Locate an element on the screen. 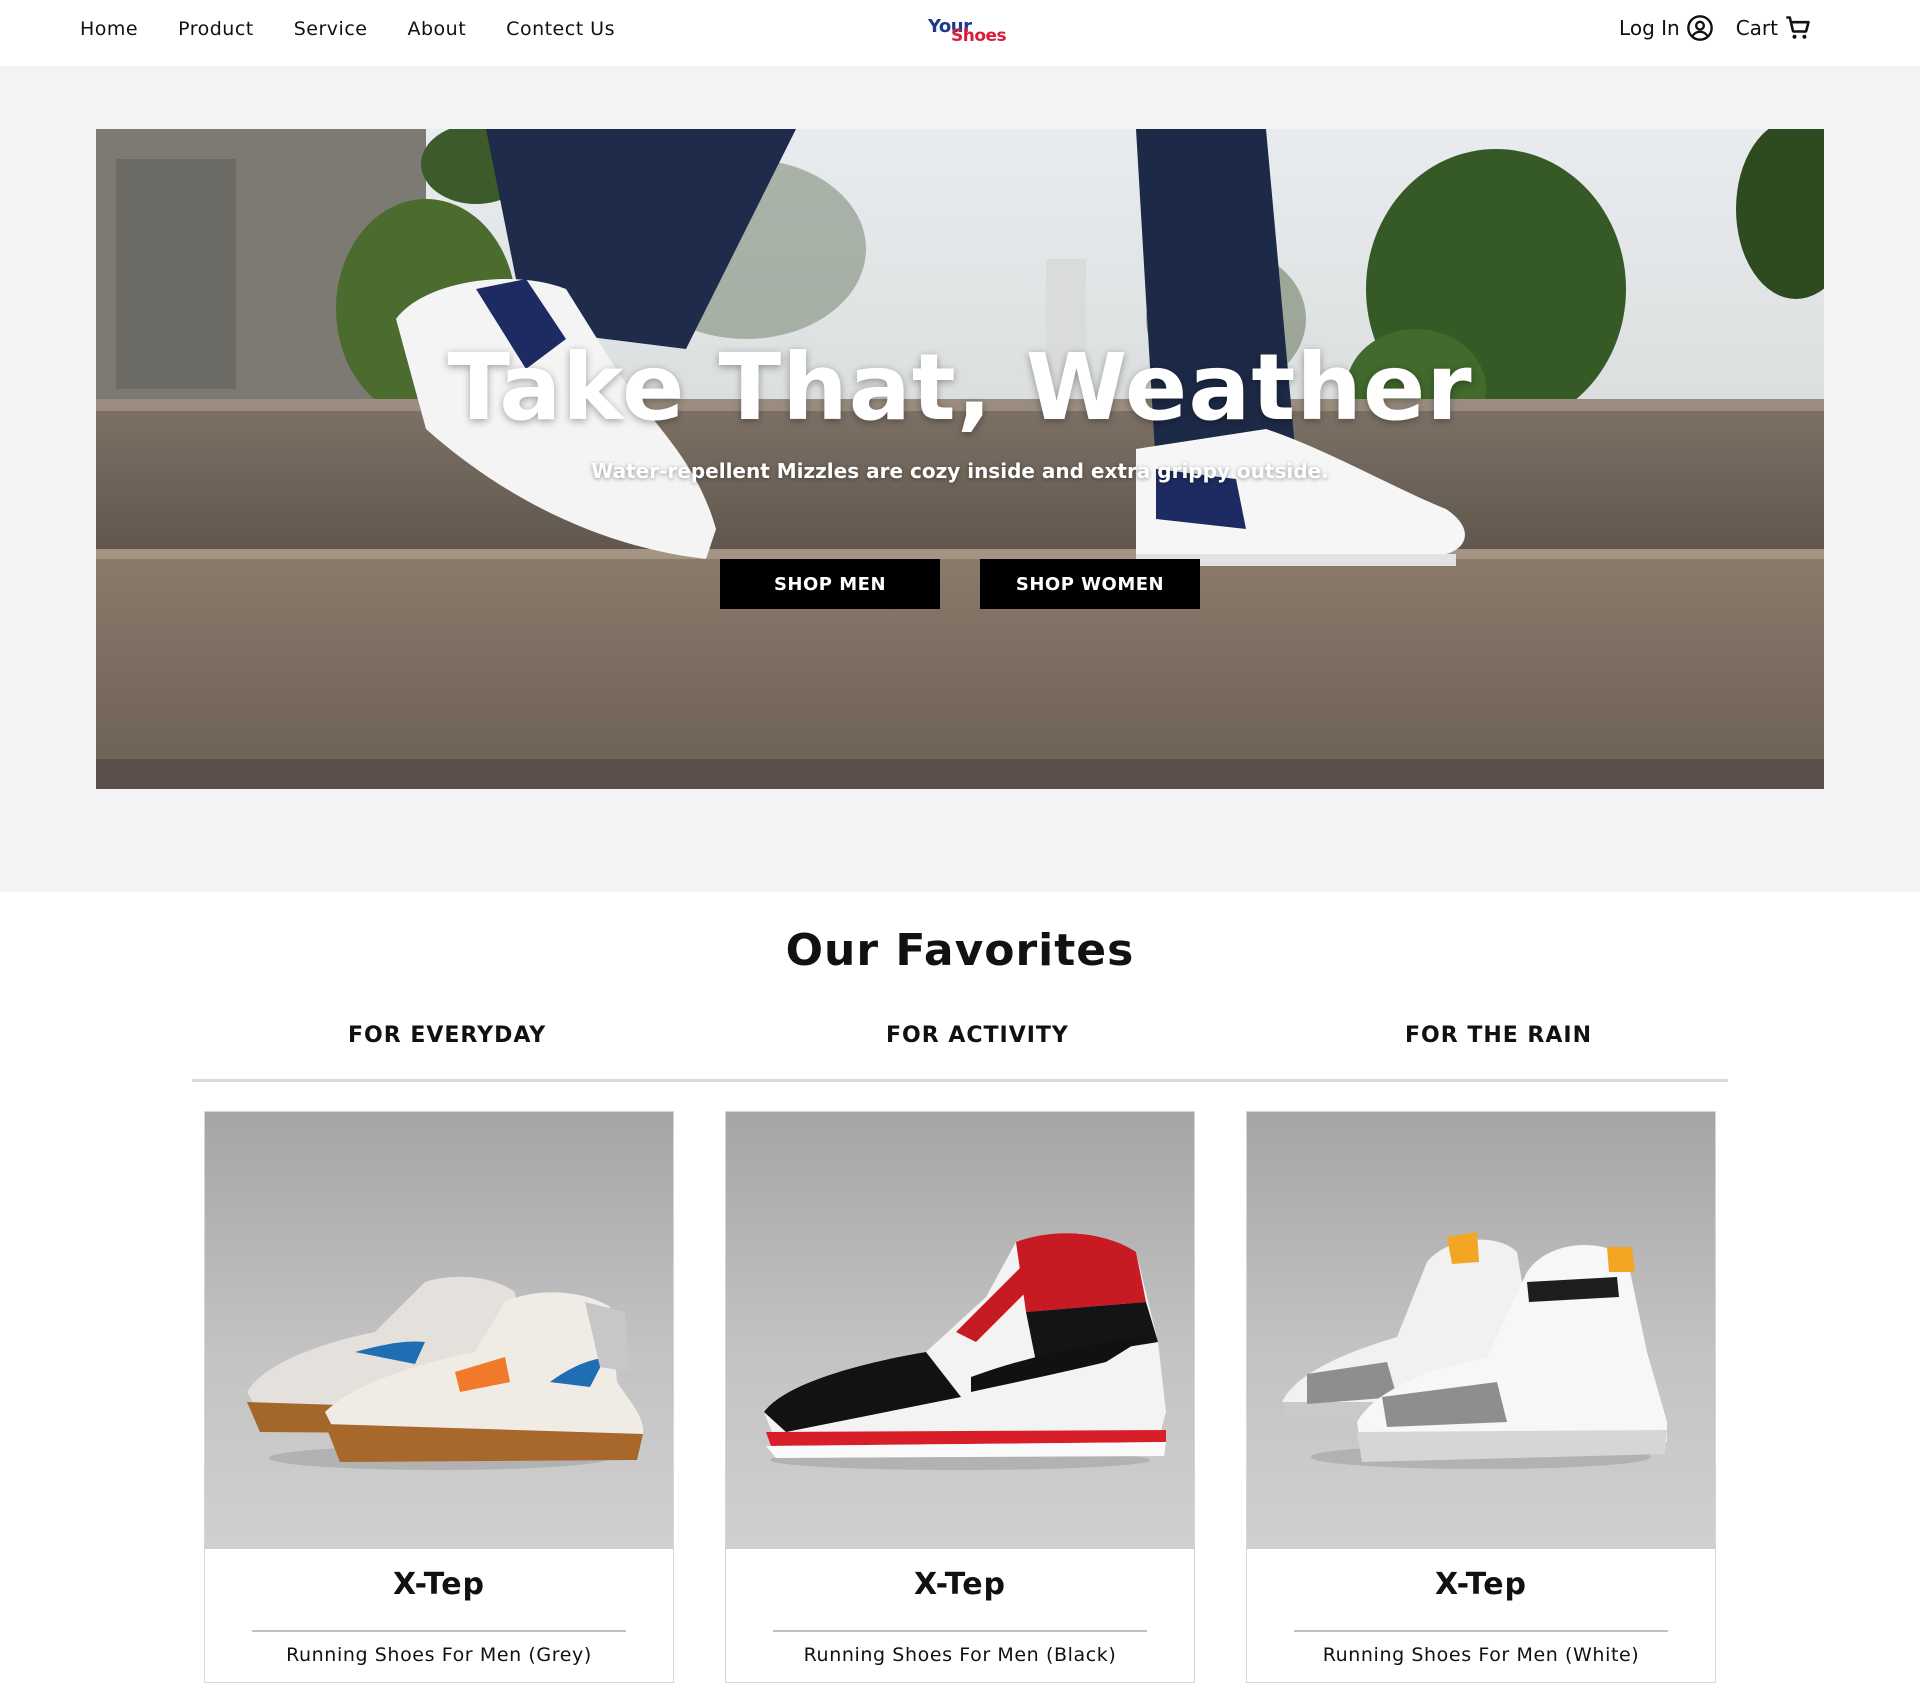 The width and height of the screenshot is (1920, 1698). nav-home-link: Home is located at coordinates (109, 29).